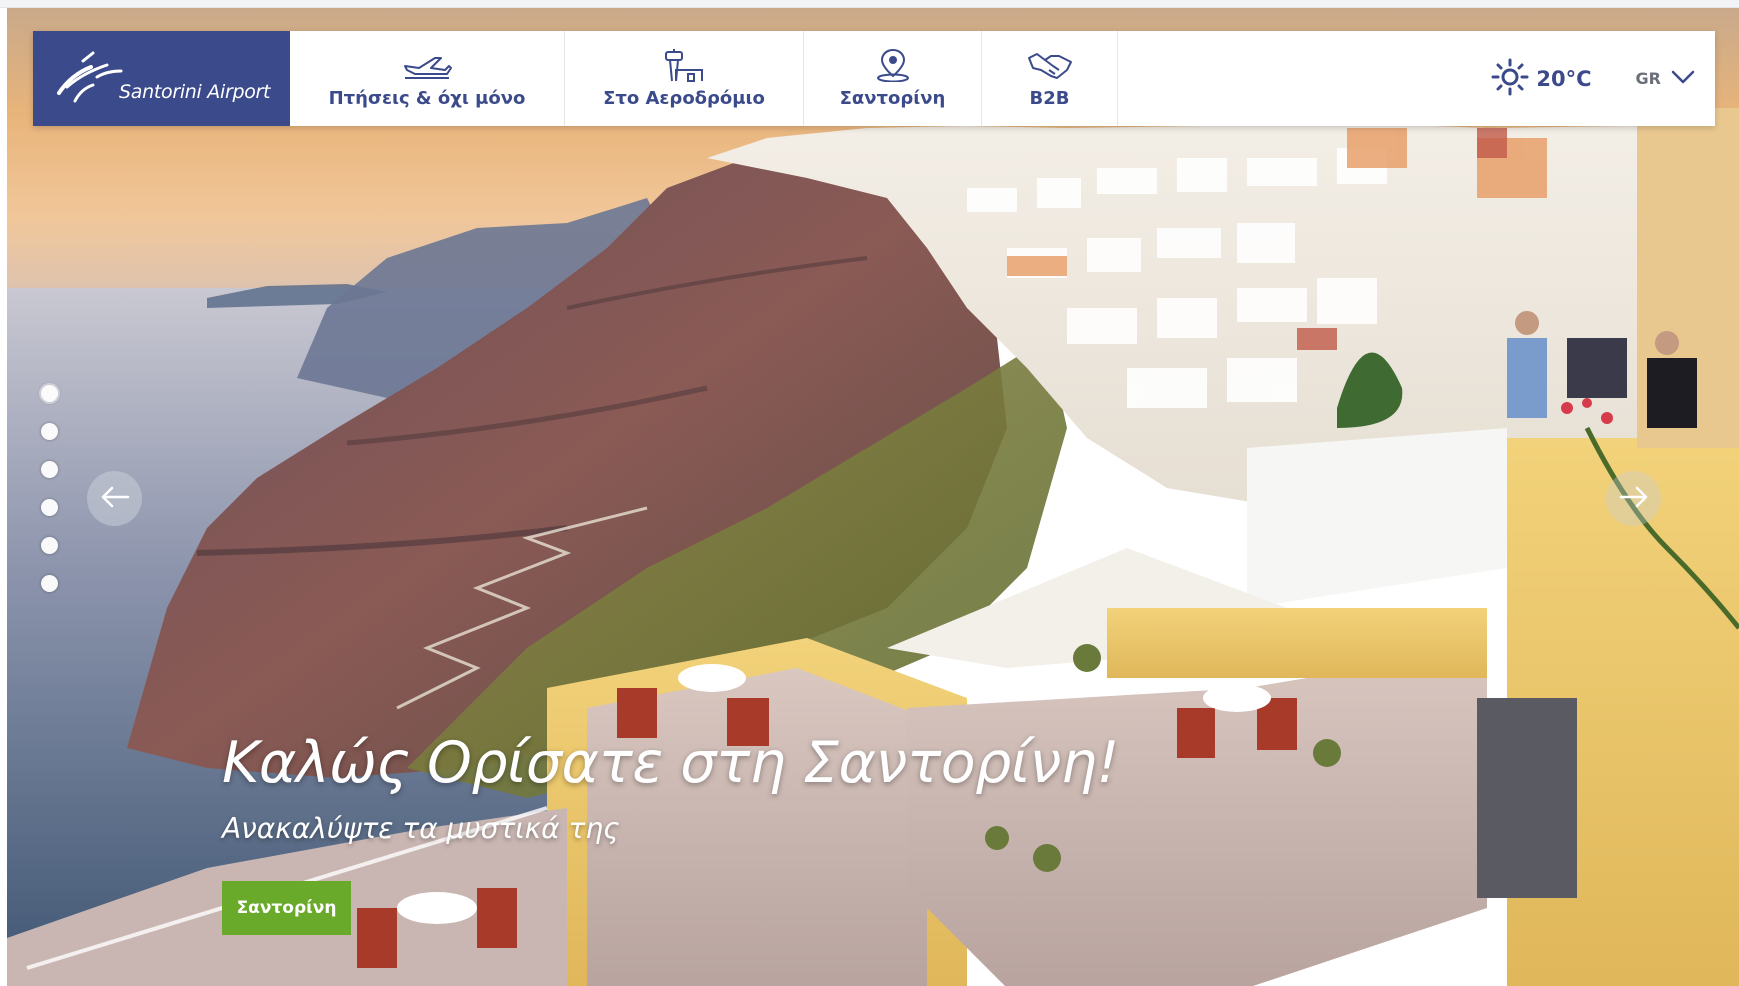  I want to click on handshake-icon, so click(1050, 65).